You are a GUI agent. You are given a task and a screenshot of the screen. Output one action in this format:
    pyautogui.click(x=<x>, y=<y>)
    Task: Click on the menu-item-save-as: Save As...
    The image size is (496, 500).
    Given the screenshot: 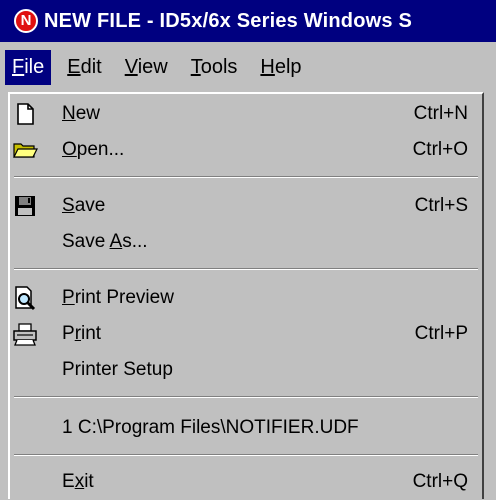 What is the action you would take?
    pyautogui.click(x=246, y=242)
    